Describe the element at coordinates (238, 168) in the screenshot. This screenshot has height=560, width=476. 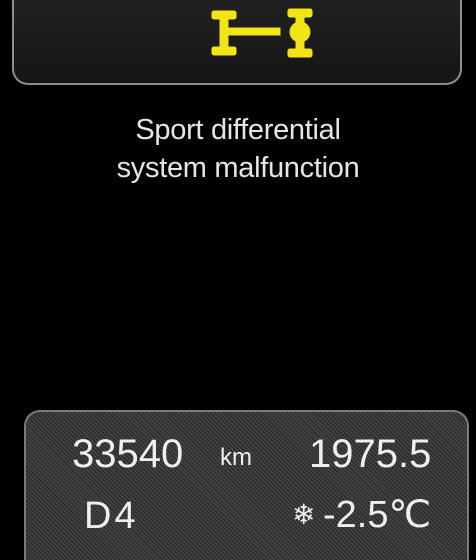
I see `warning-message-line-2: system malfunction` at that location.